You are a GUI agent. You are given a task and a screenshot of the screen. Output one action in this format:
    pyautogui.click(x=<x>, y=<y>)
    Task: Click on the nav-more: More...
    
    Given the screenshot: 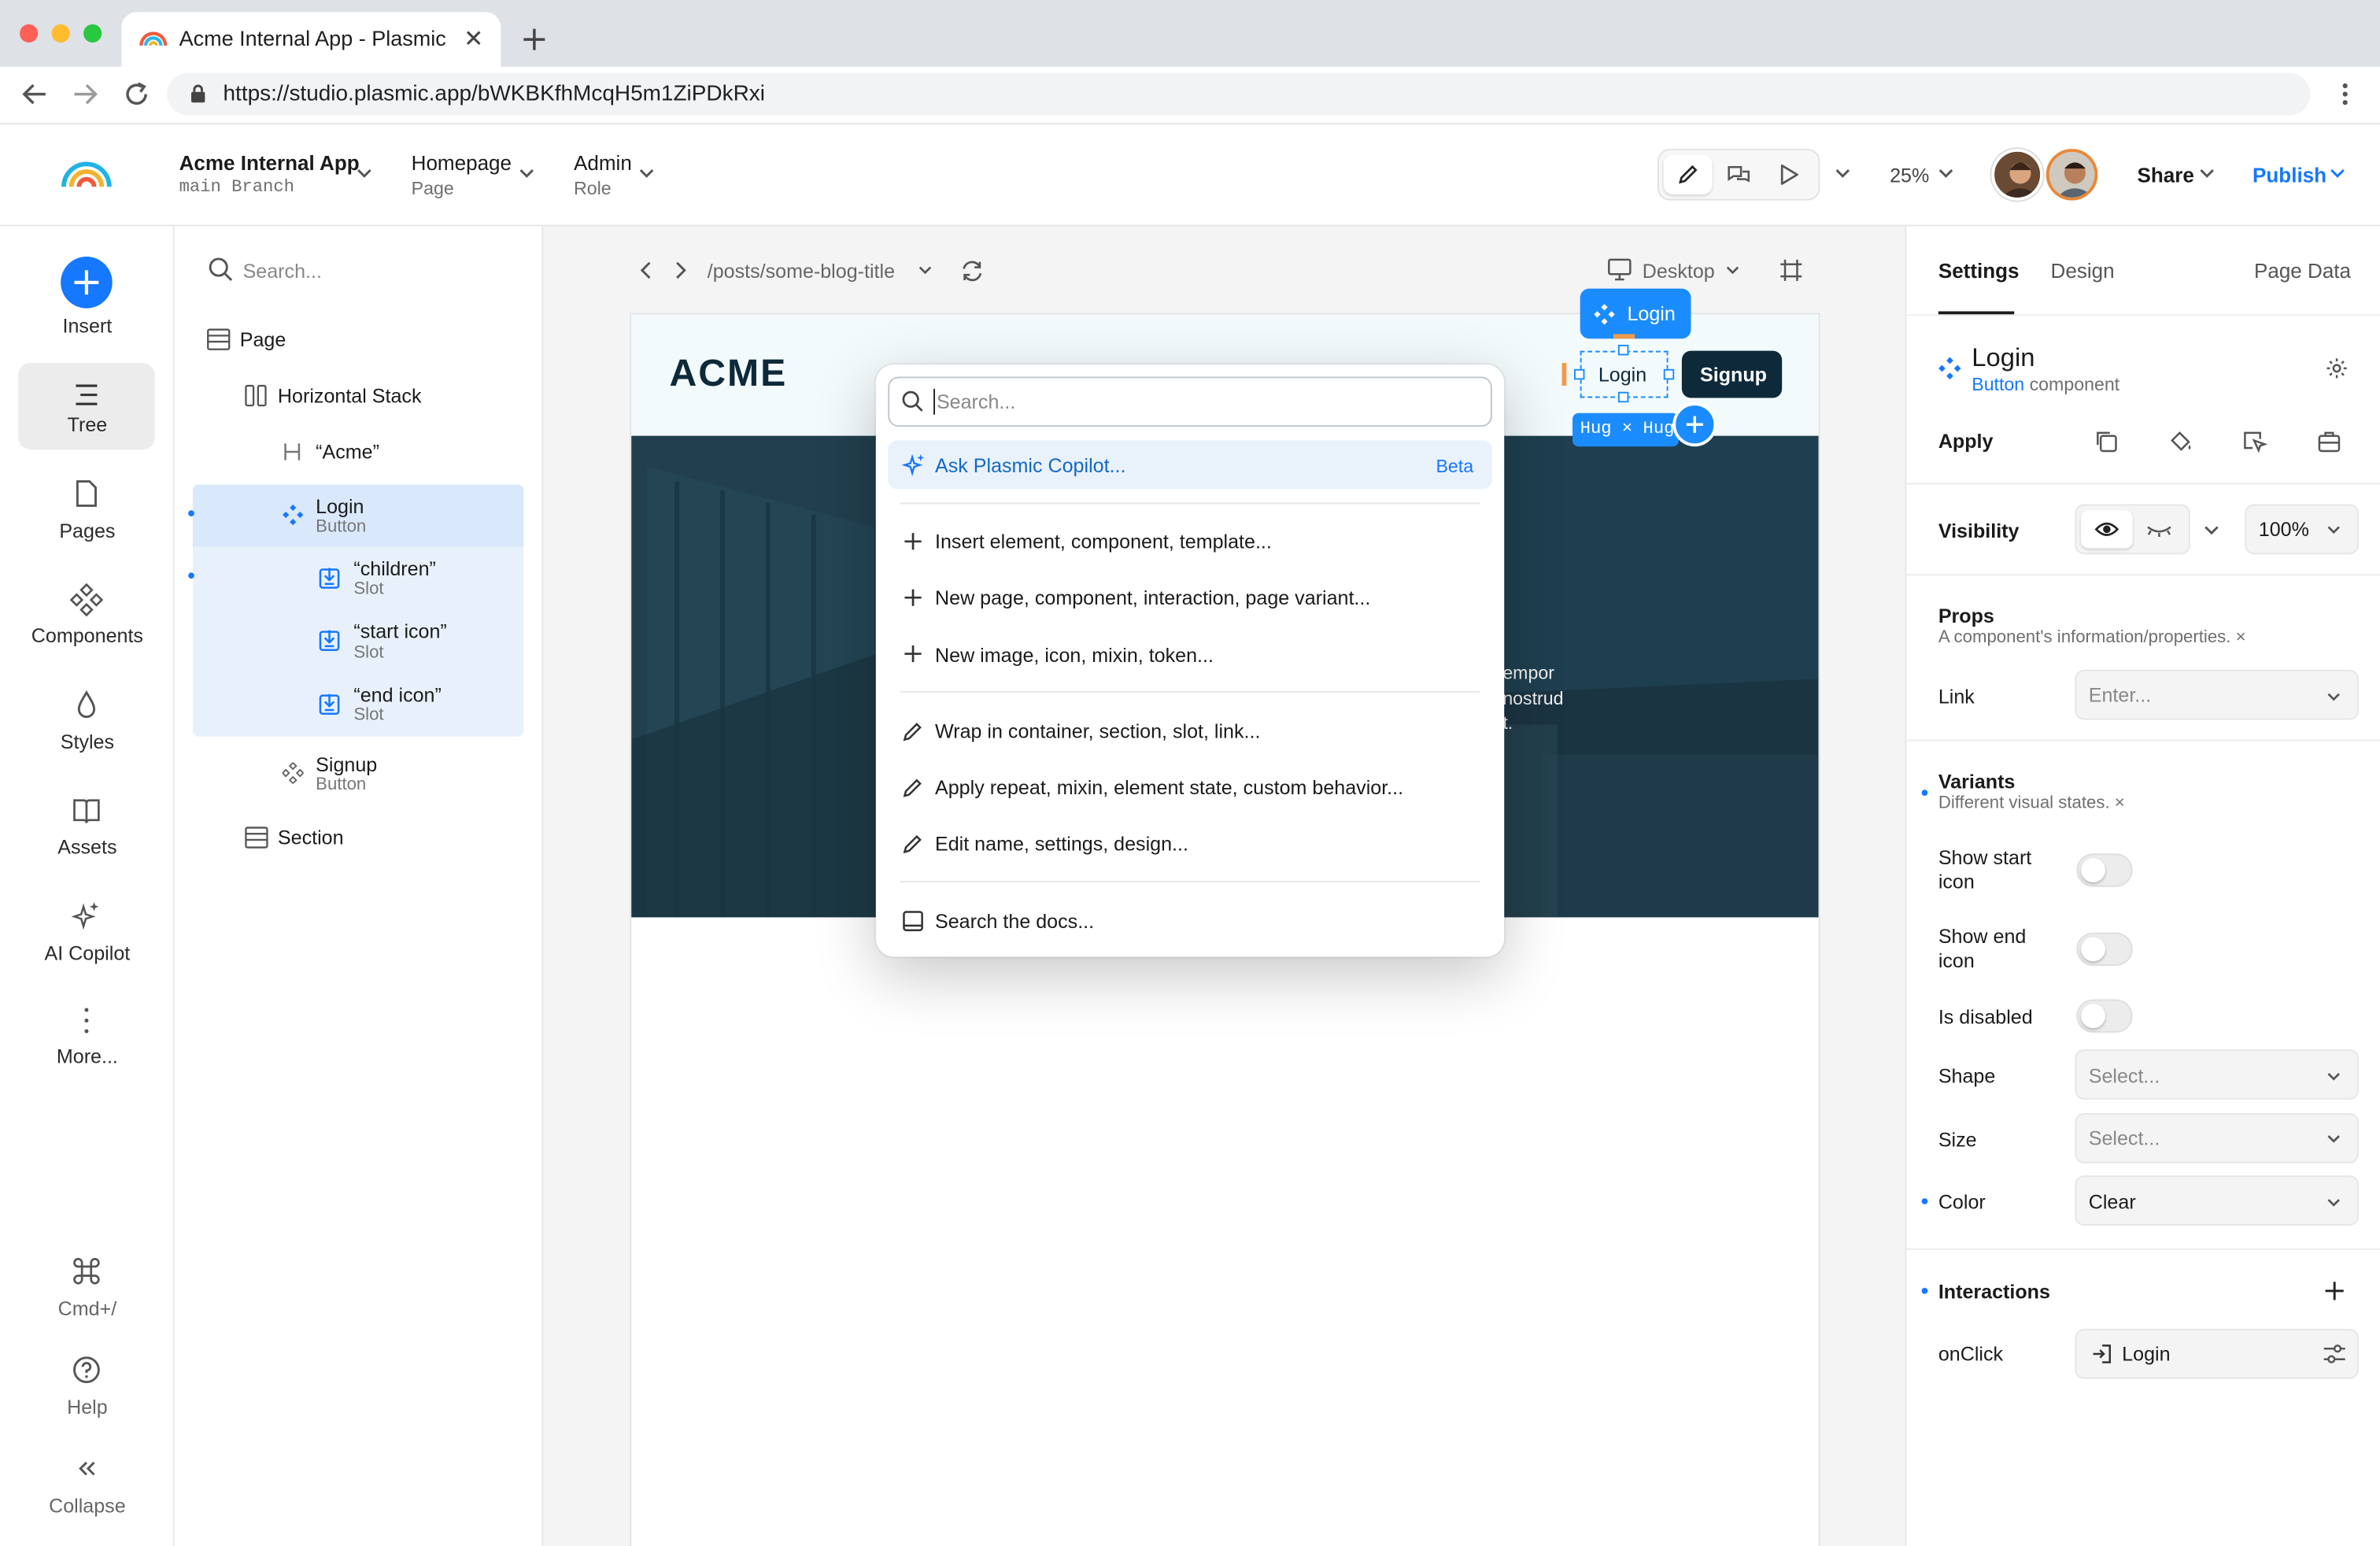 What is the action you would take?
    pyautogui.click(x=87, y=1056)
    